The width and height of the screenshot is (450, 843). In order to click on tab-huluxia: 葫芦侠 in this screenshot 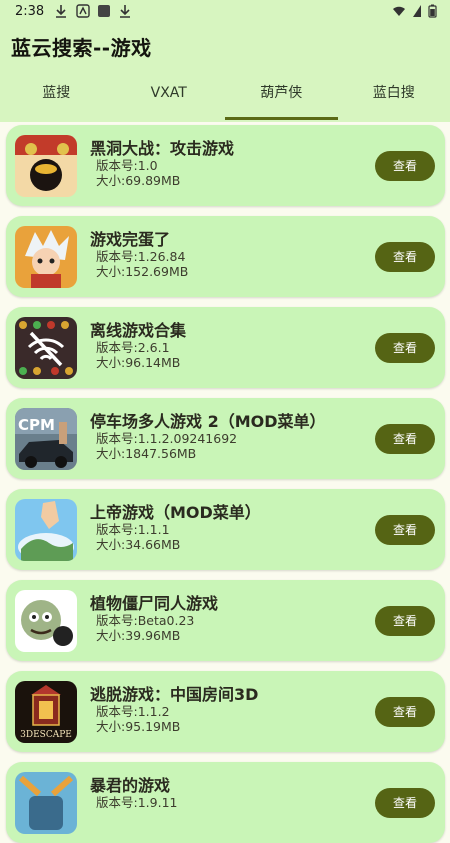, I will do `click(281, 97)`.